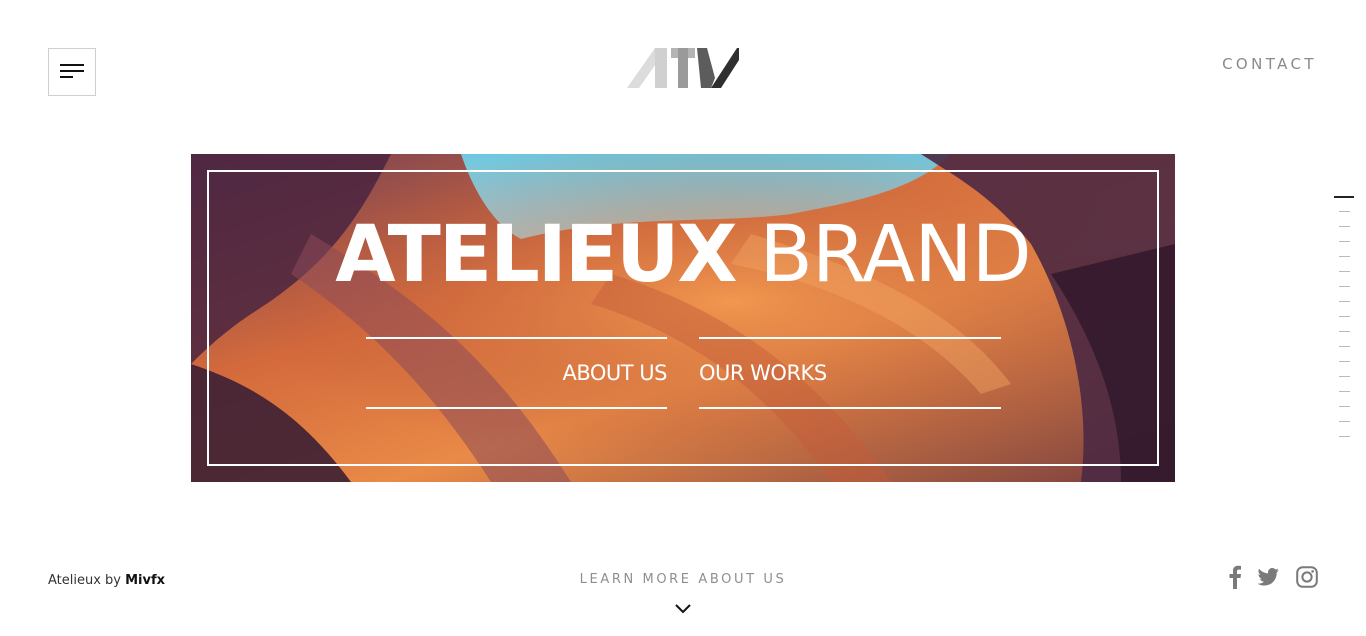 Image resolution: width=1366 pixels, height=636 pixels. I want to click on contact-link: CONTACT, so click(1269, 64).